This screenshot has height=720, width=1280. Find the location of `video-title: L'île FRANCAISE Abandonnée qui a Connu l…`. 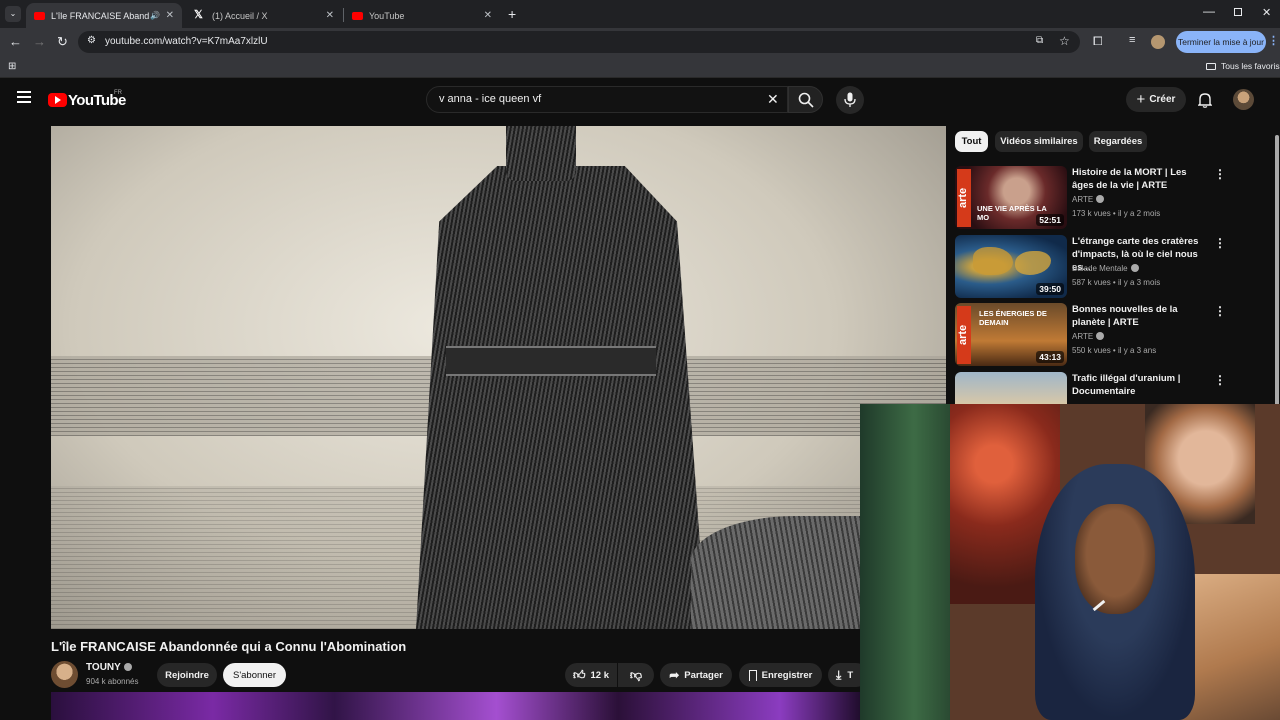

video-title: L'île FRANCAISE Abandonnée qui a Connu l… is located at coordinates (229, 646).